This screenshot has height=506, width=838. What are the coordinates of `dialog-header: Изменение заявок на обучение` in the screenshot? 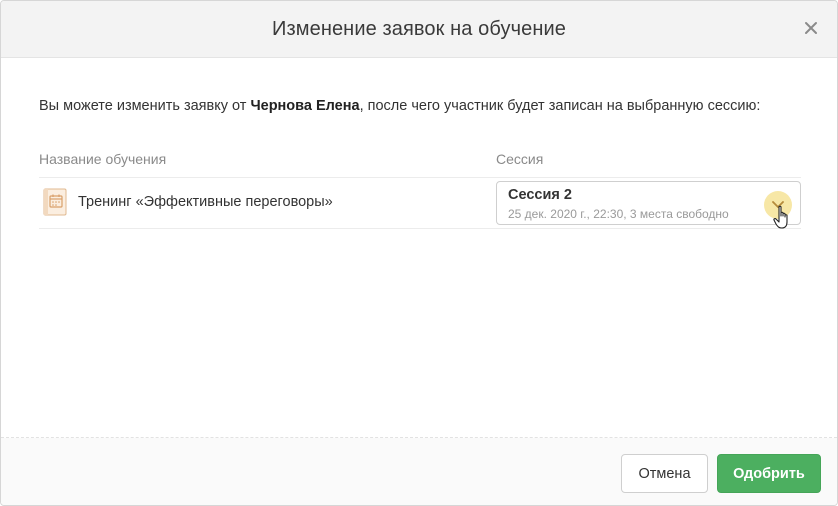 It's located at (419, 29).